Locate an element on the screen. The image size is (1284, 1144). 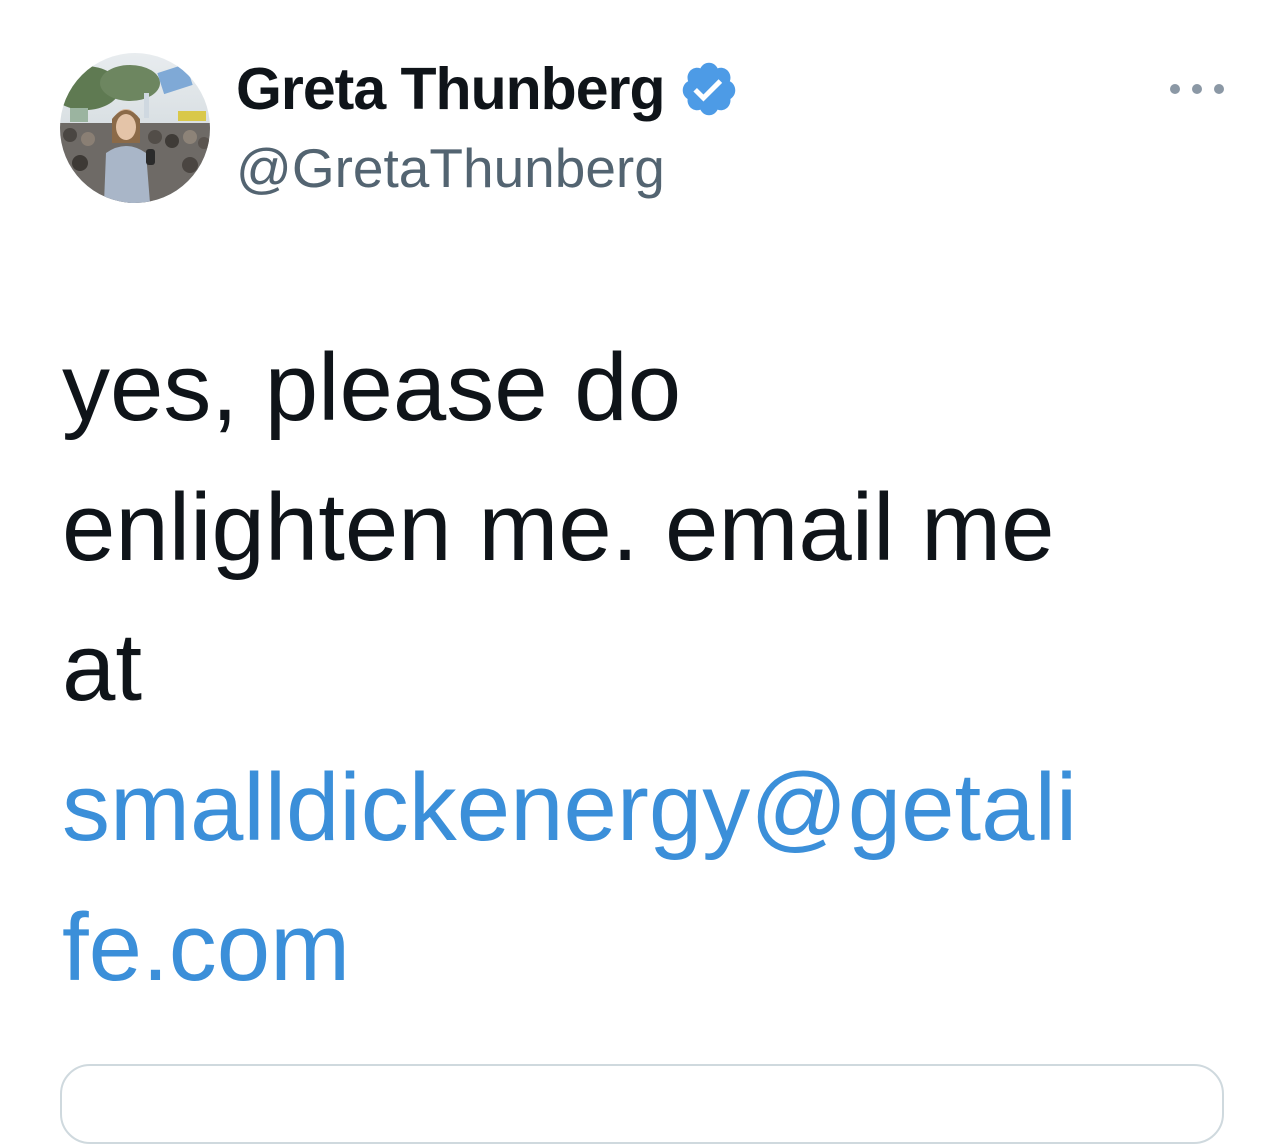
author-avatar is located at coordinates (135, 128).